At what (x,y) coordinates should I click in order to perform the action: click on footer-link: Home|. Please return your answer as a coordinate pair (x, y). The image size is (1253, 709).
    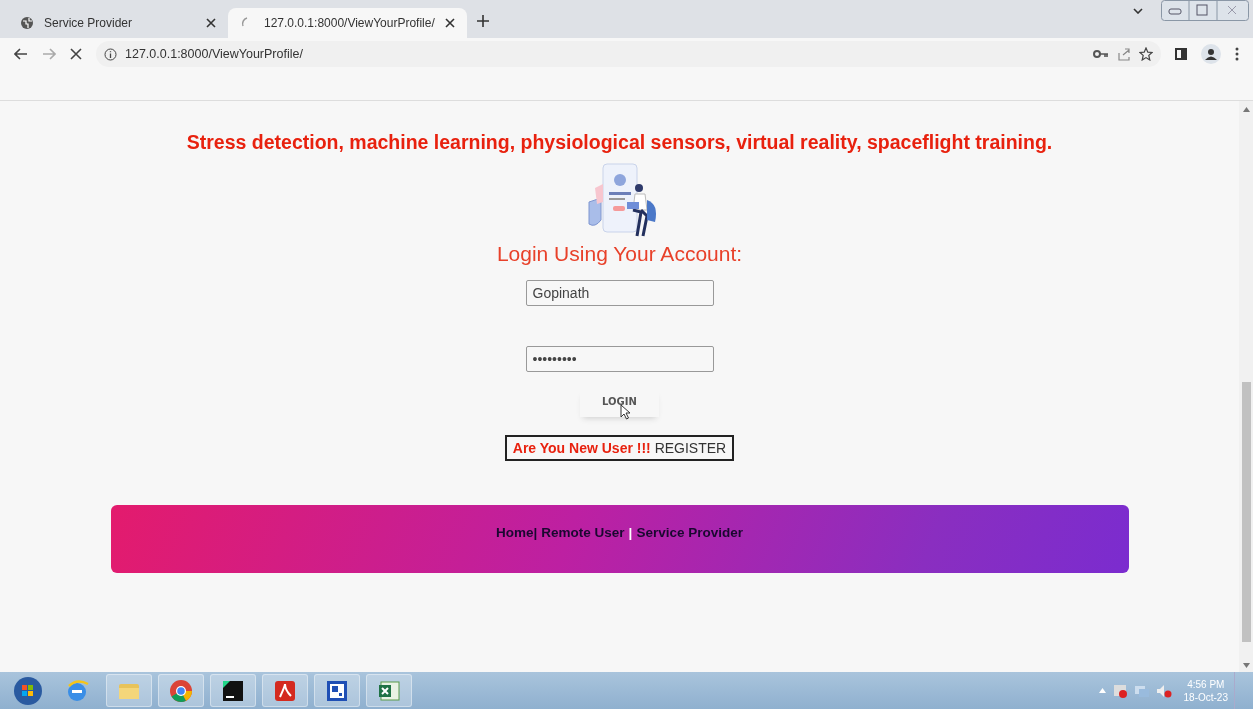
    Looking at the image, I should click on (517, 549).